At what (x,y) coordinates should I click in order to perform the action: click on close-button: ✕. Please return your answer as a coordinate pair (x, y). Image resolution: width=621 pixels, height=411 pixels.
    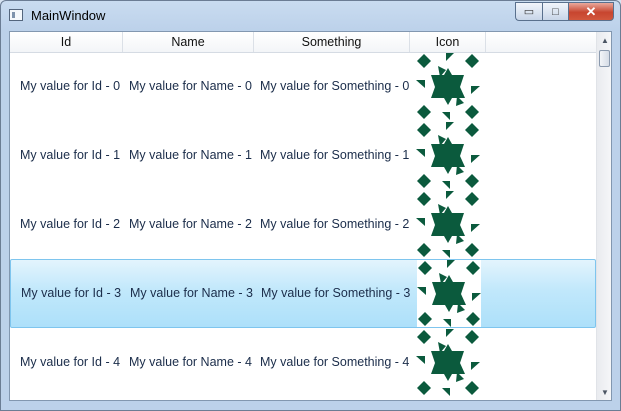
    Looking at the image, I should click on (591, 11).